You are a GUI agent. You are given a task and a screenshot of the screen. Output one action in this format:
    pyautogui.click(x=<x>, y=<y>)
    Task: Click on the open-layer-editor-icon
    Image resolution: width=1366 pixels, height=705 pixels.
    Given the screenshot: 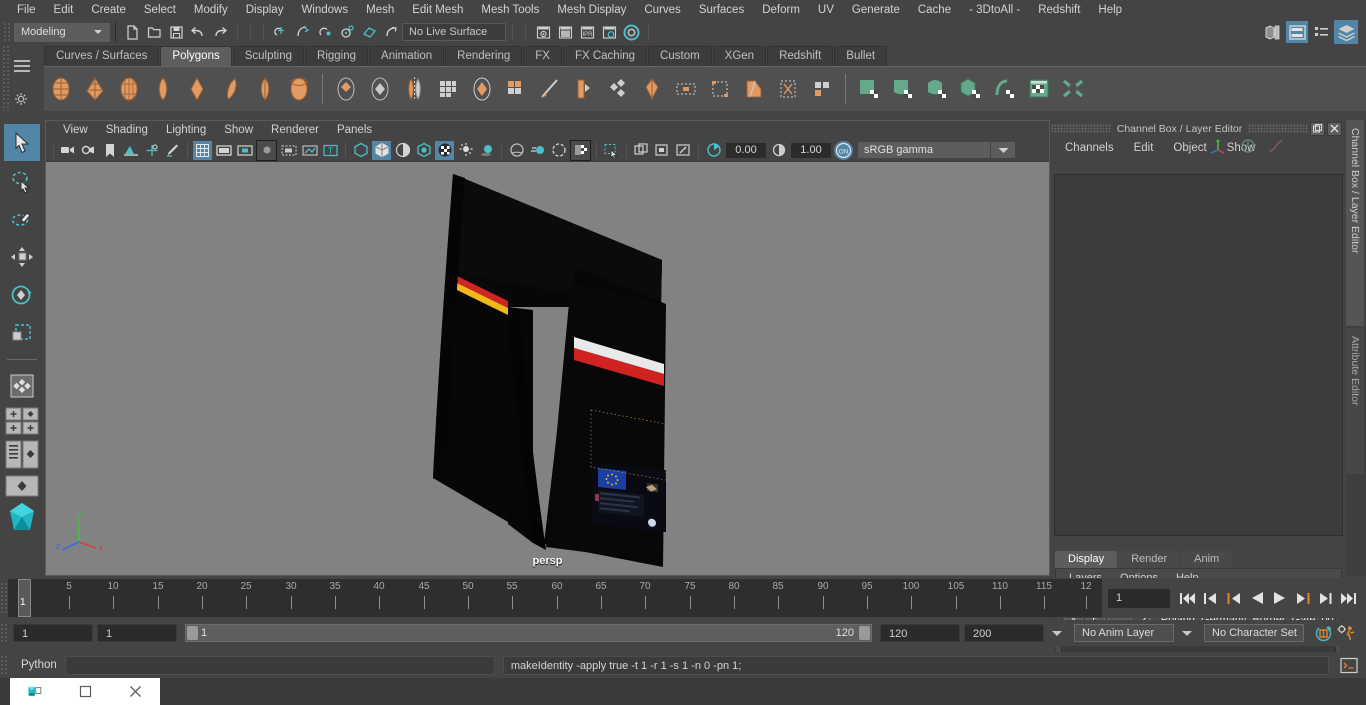 What is the action you would take?
    pyautogui.click(x=1346, y=32)
    